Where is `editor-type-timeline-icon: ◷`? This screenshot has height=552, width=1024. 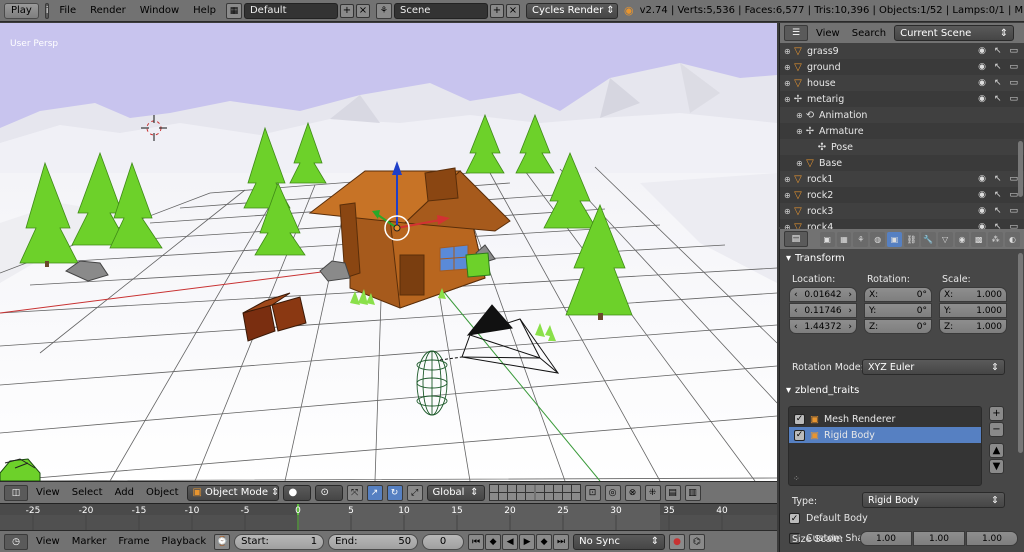
editor-type-timeline-icon: ◷ is located at coordinates (16, 541).